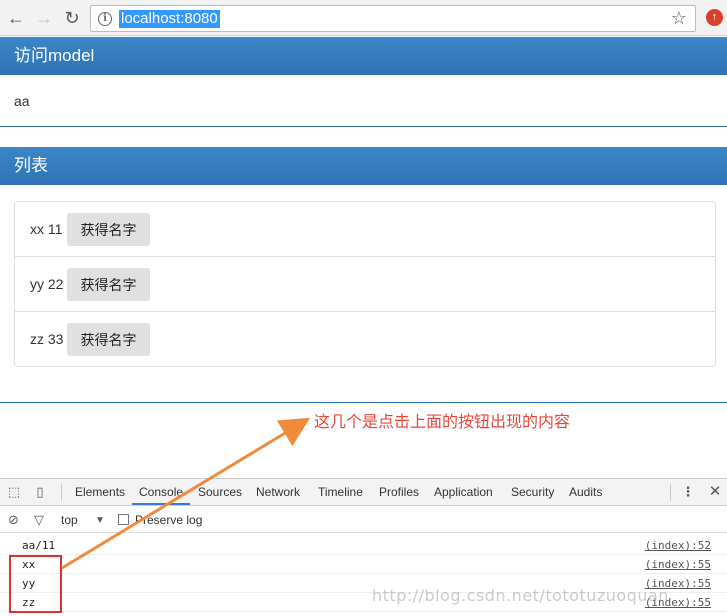 The height and width of the screenshot is (616, 727). What do you see at coordinates (463, 492) in the screenshot?
I see `tab-application: Application` at bounding box center [463, 492].